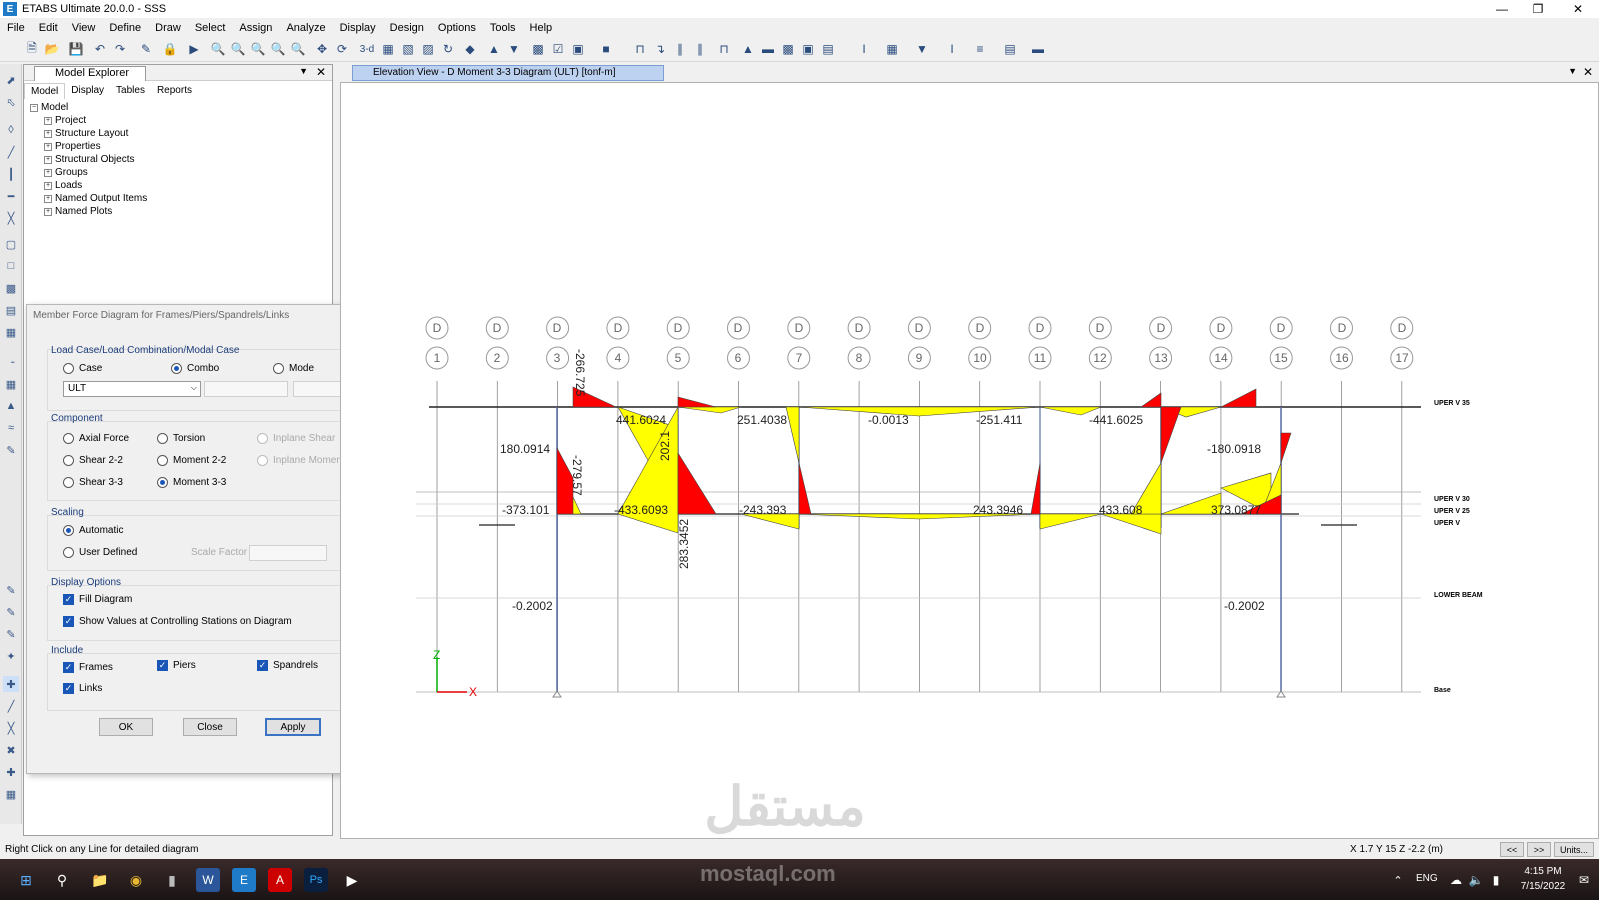 The height and width of the screenshot is (900, 1599). Describe the element at coordinates (640, 49) in the screenshot. I see `show-deformed-icon: ⊓` at that location.